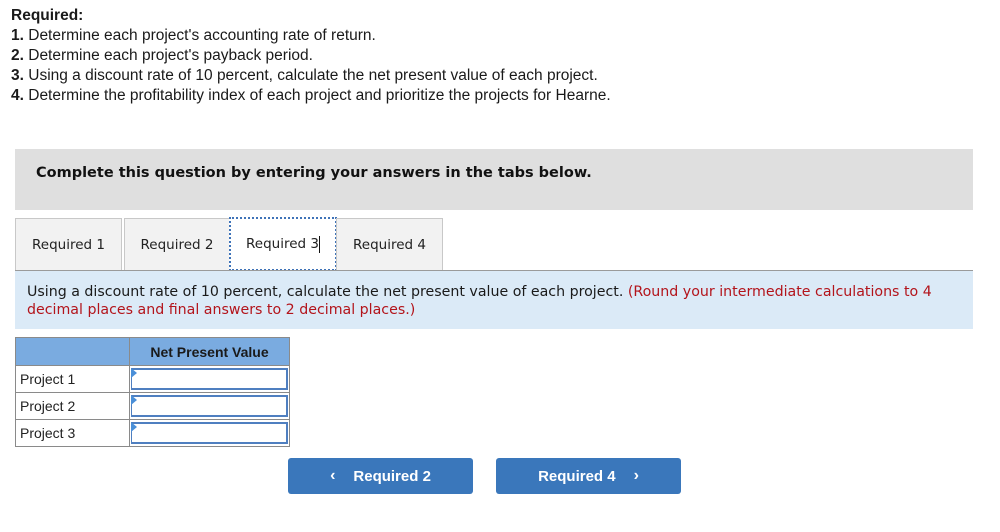 The image size is (1000, 532). I want to click on text-cursor, so click(319, 244).